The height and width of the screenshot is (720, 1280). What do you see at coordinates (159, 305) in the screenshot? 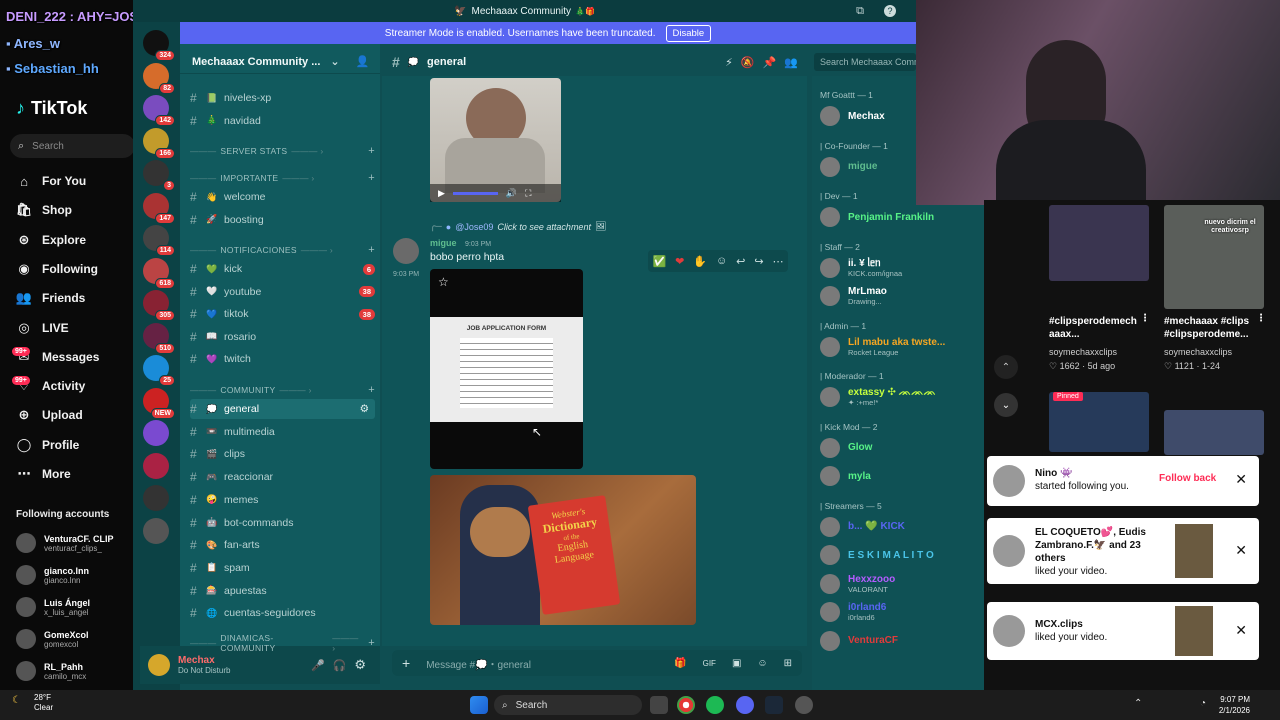
I see `server-icon: 305` at bounding box center [159, 305].